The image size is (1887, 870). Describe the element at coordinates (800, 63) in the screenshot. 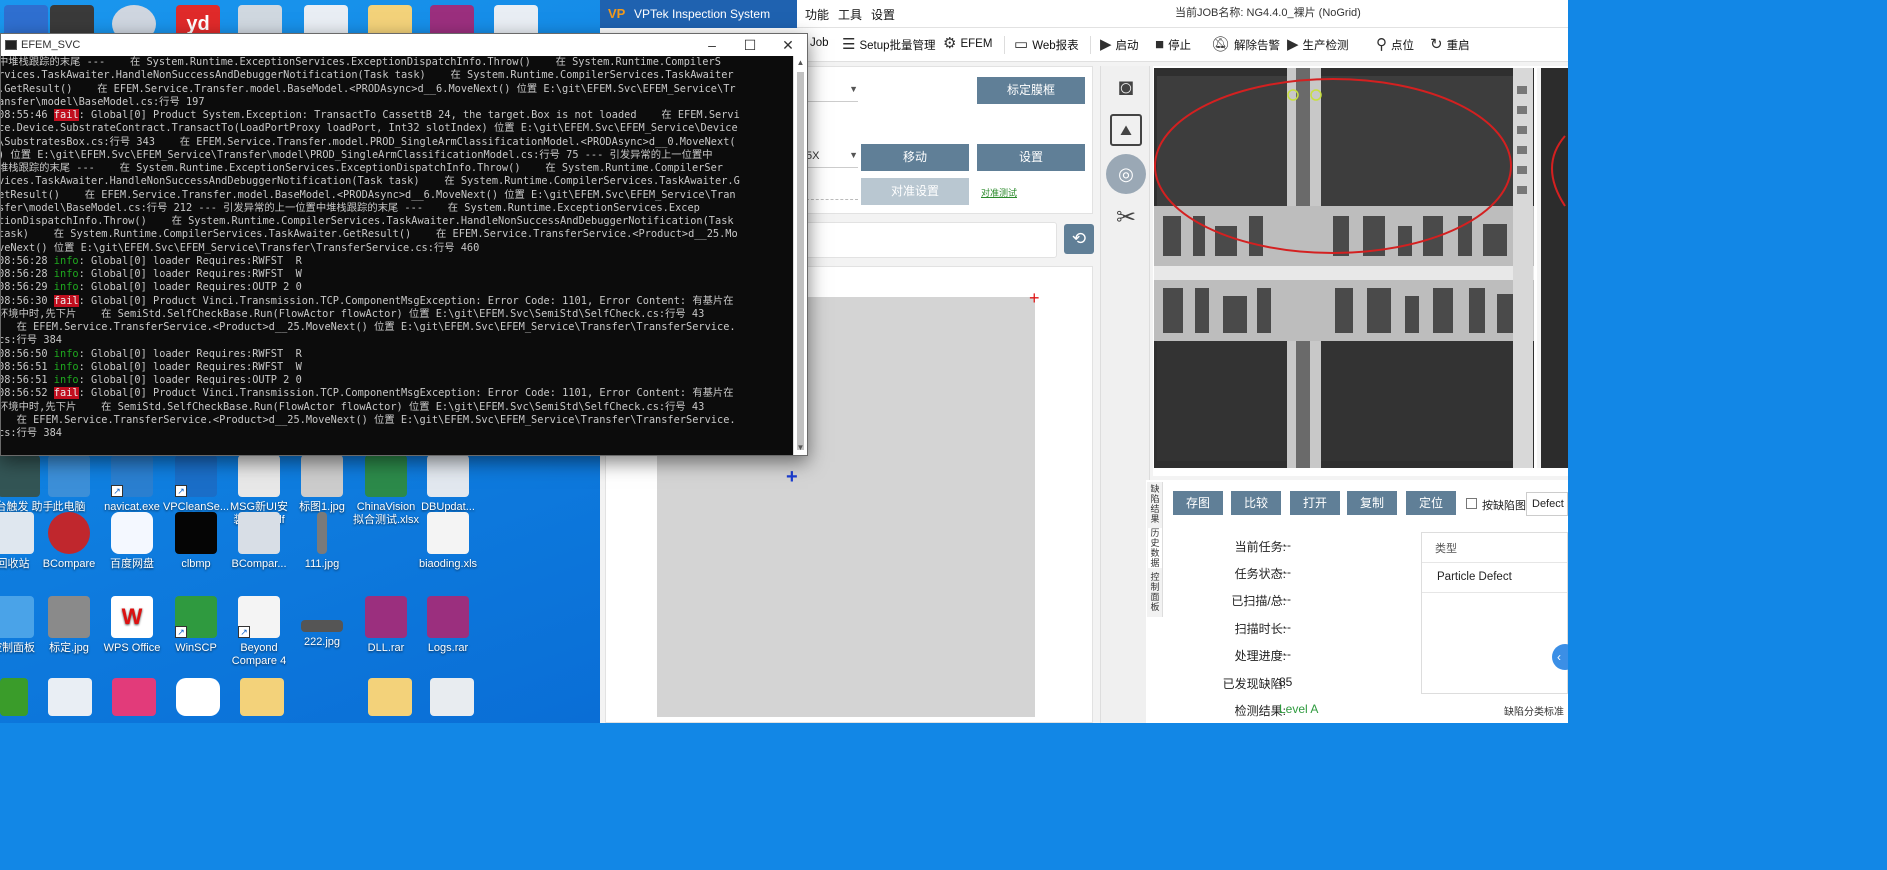

I see `scroll-up-icon: ▲` at that location.